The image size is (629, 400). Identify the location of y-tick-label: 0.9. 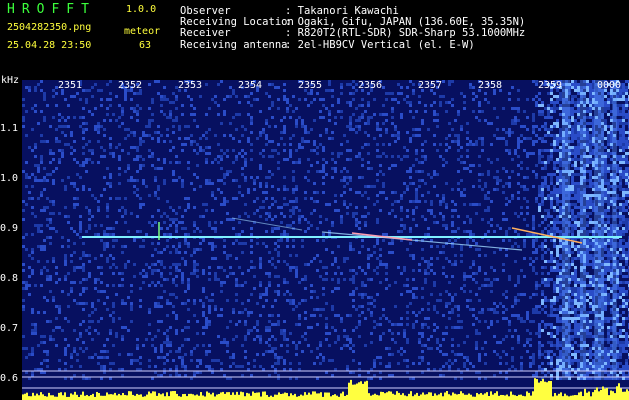
(9, 228).